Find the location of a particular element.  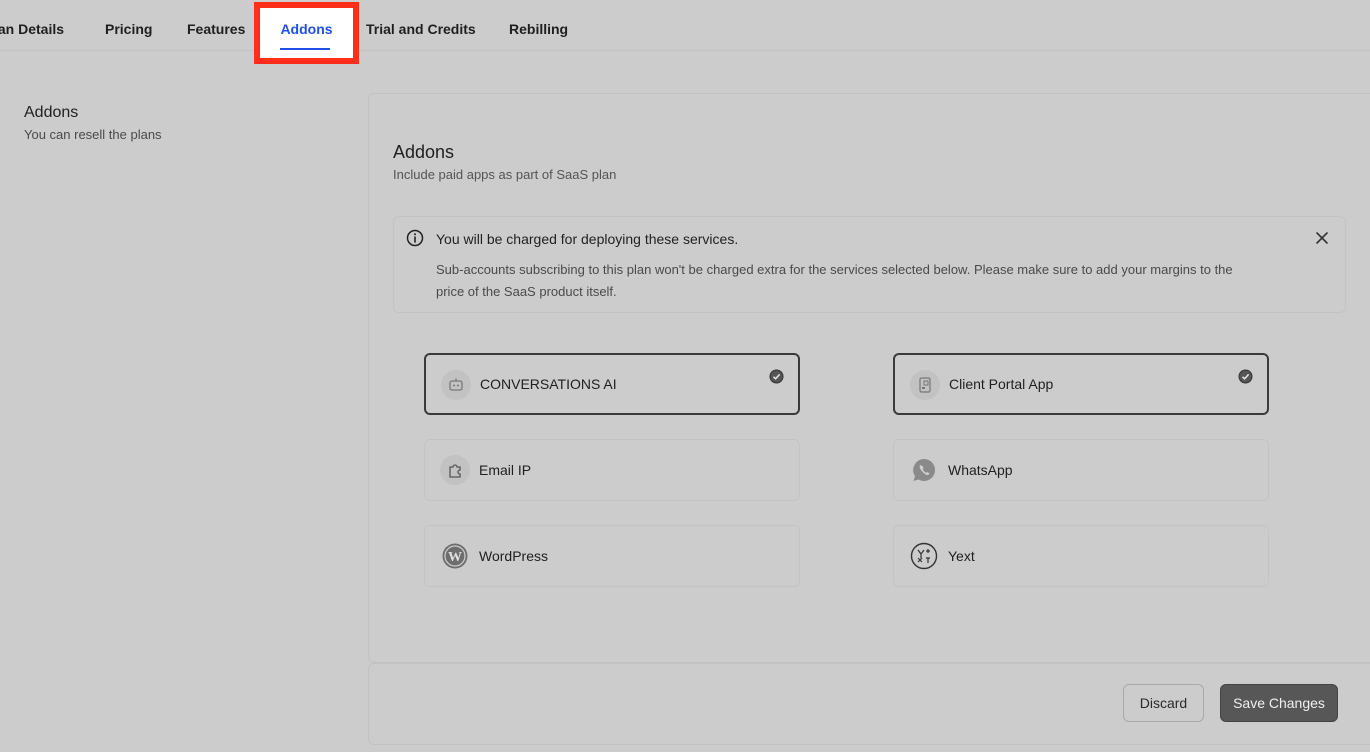

svg-text: W is located at coordinates (455, 557).